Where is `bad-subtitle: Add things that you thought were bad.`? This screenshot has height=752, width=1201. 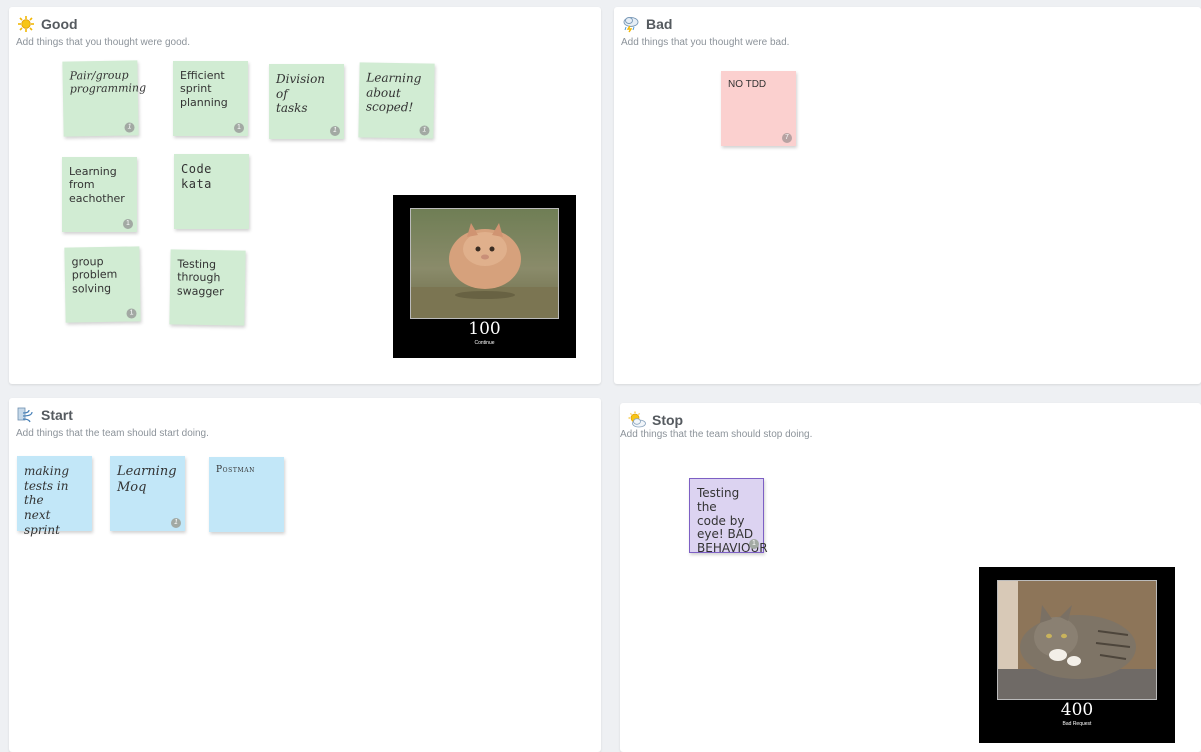
bad-subtitle: Add things that you thought were bad. is located at coordinates (705, 42).